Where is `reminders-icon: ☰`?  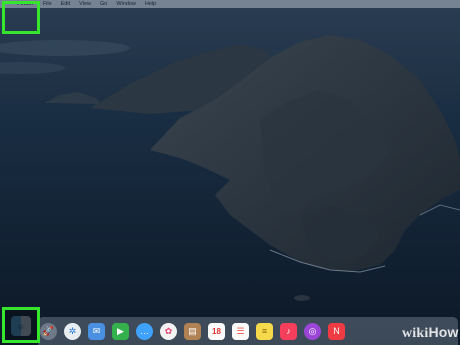 reminders-icon: ☰ is located at coordinates (240, 331).